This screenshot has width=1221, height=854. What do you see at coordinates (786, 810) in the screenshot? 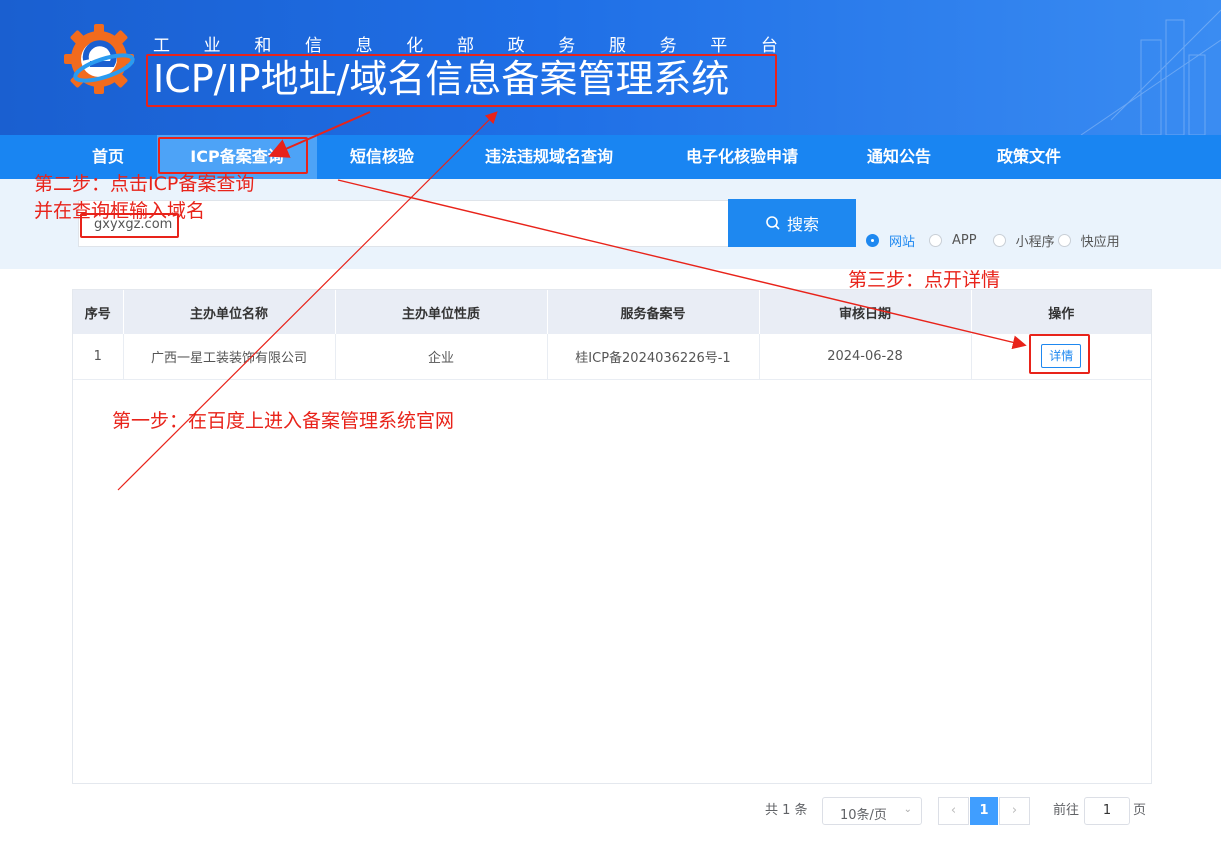
I see `pagination-total: 共 1 条` at bounding box center [786, 810].